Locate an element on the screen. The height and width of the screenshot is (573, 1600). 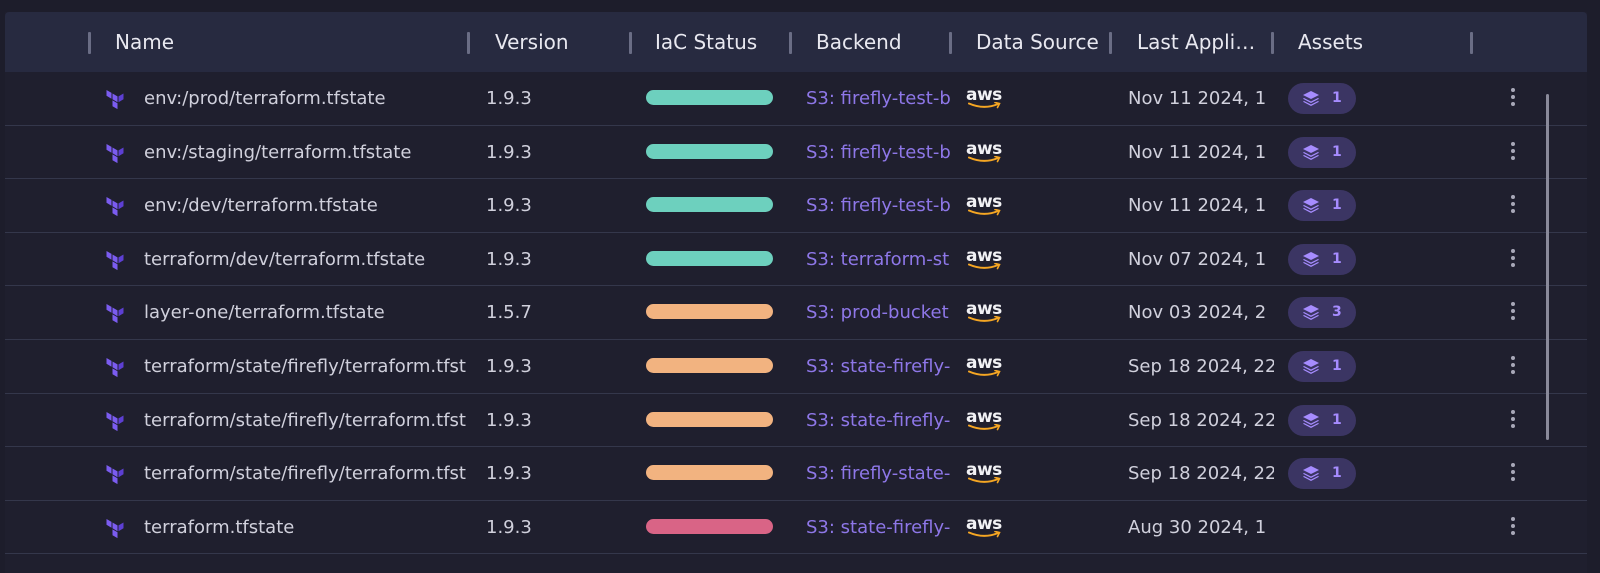
vertical-scrollbar is located at coordinates (1547, 267).